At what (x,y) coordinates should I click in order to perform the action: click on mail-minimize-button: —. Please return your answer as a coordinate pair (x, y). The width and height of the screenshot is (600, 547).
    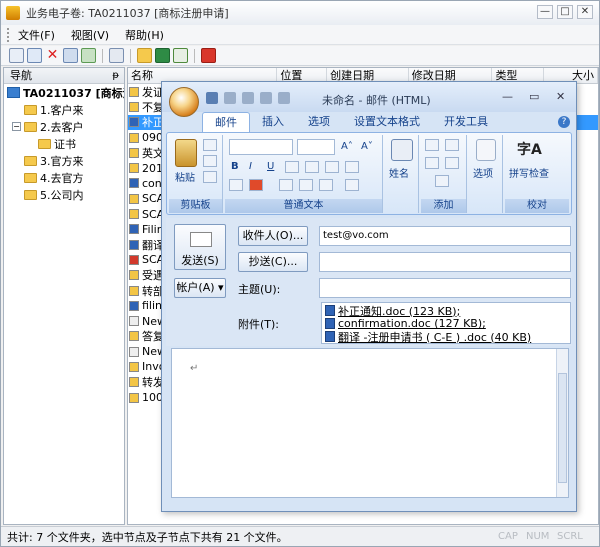
    Looking at the image, I should click on (507, 96).